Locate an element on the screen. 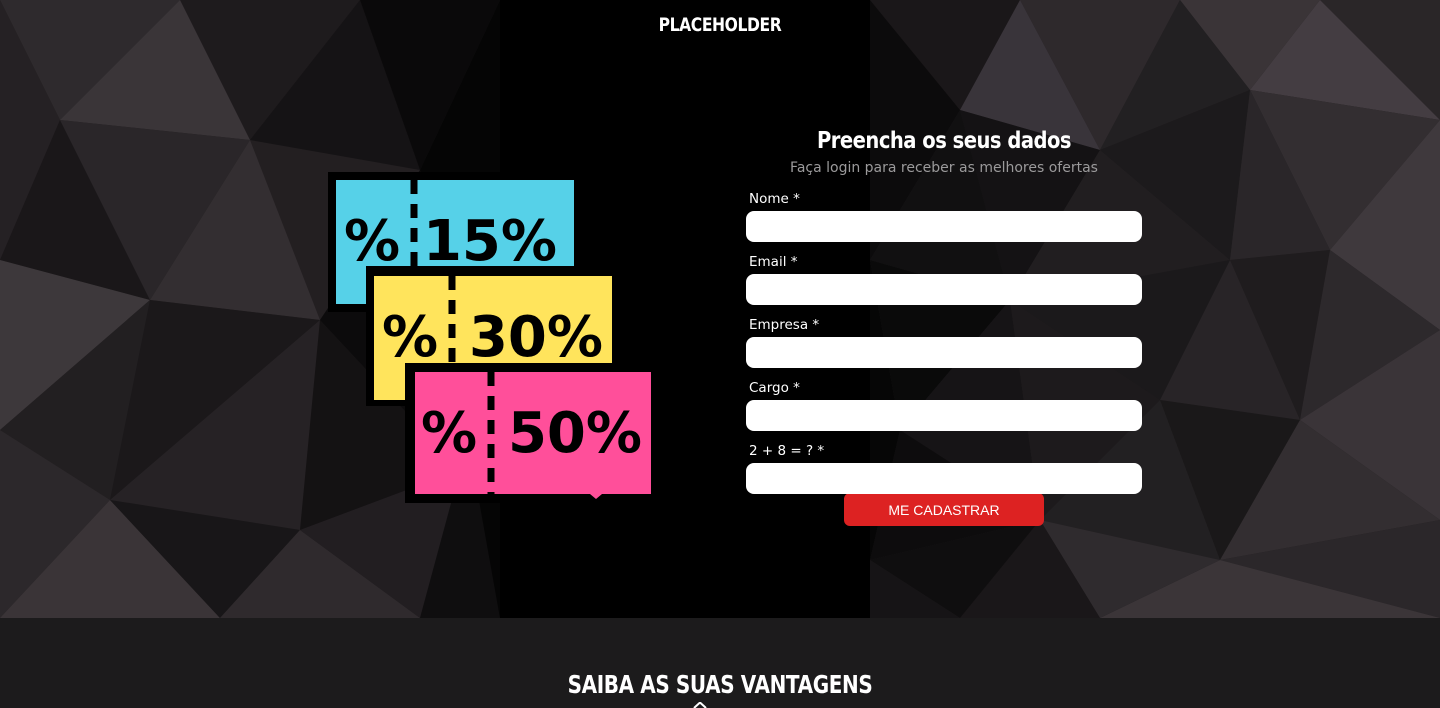 The width and height of the screenshot is (1440, 708). coupon-50: % 50% is located at coordinates (531, 433).